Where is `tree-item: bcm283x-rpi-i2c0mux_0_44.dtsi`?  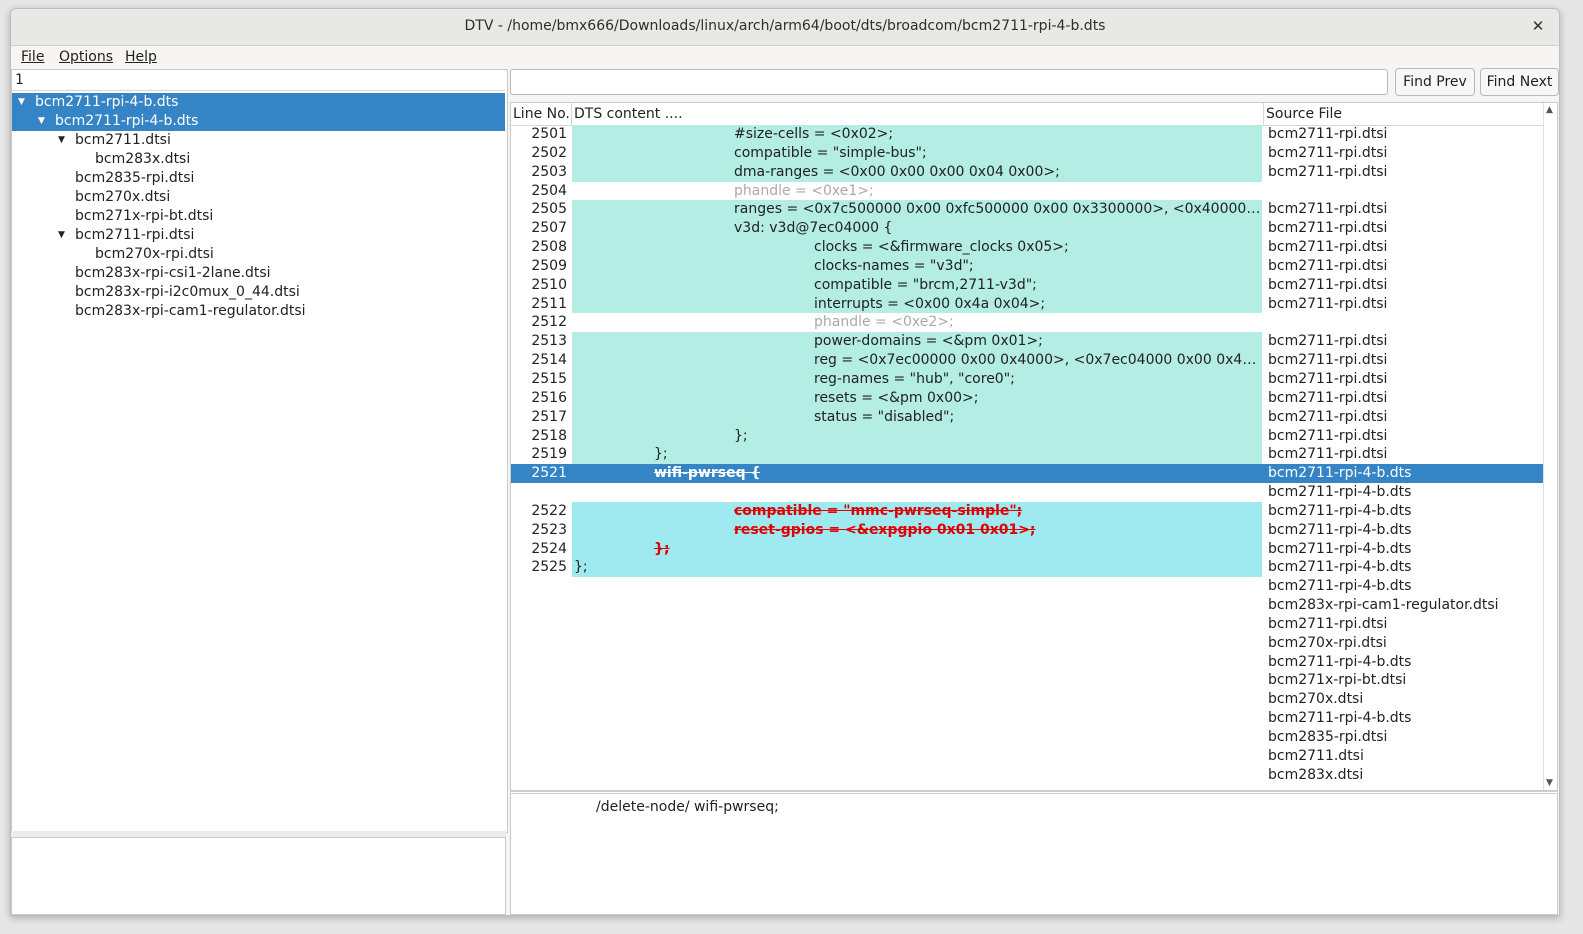 tree-item: bcm283x-rpi-i2c0mux_0_44.dtsi is located at coordinates (258, 292).